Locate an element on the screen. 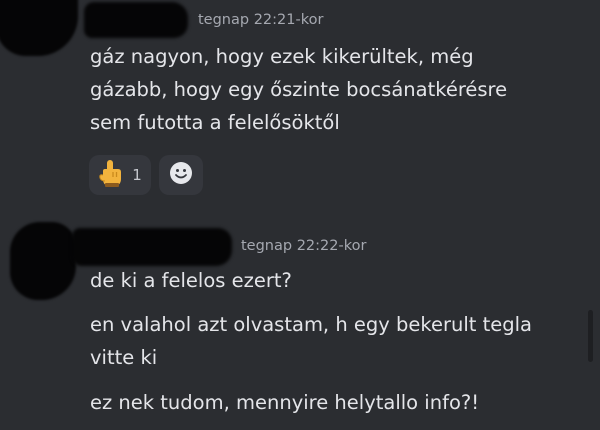 This screenshot has height=430, width=600. message-paragraph: de ki a felelos ezert? is located at coordinates (191, 280).